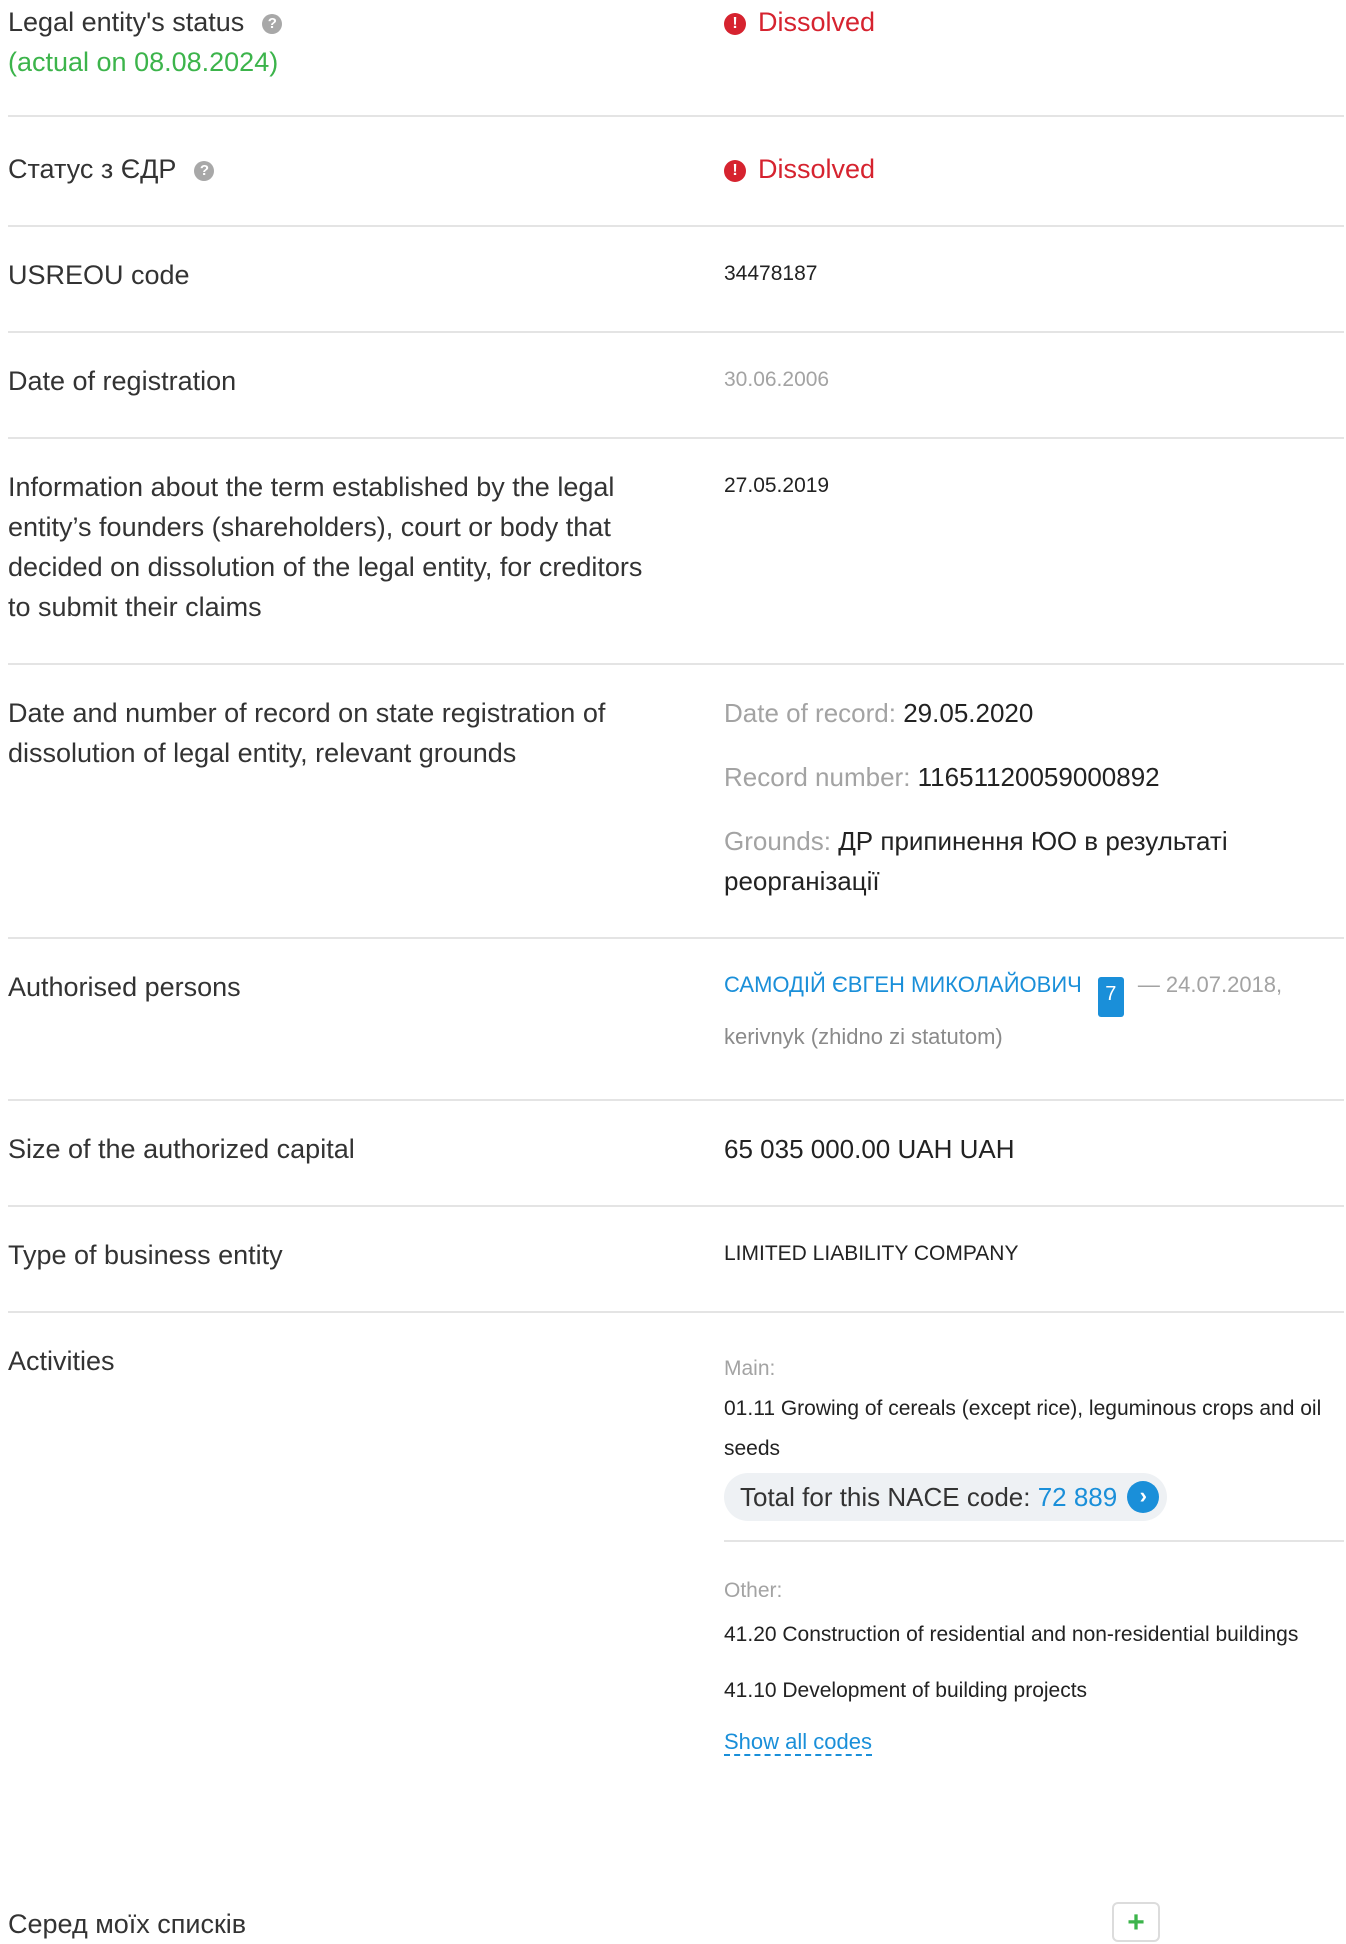 This screenshot has width=1346, height=1944. Describe the element at coordinates (1034, 169) in the screenshot. I see `edr-status-value: ! Dissolved` at that location.